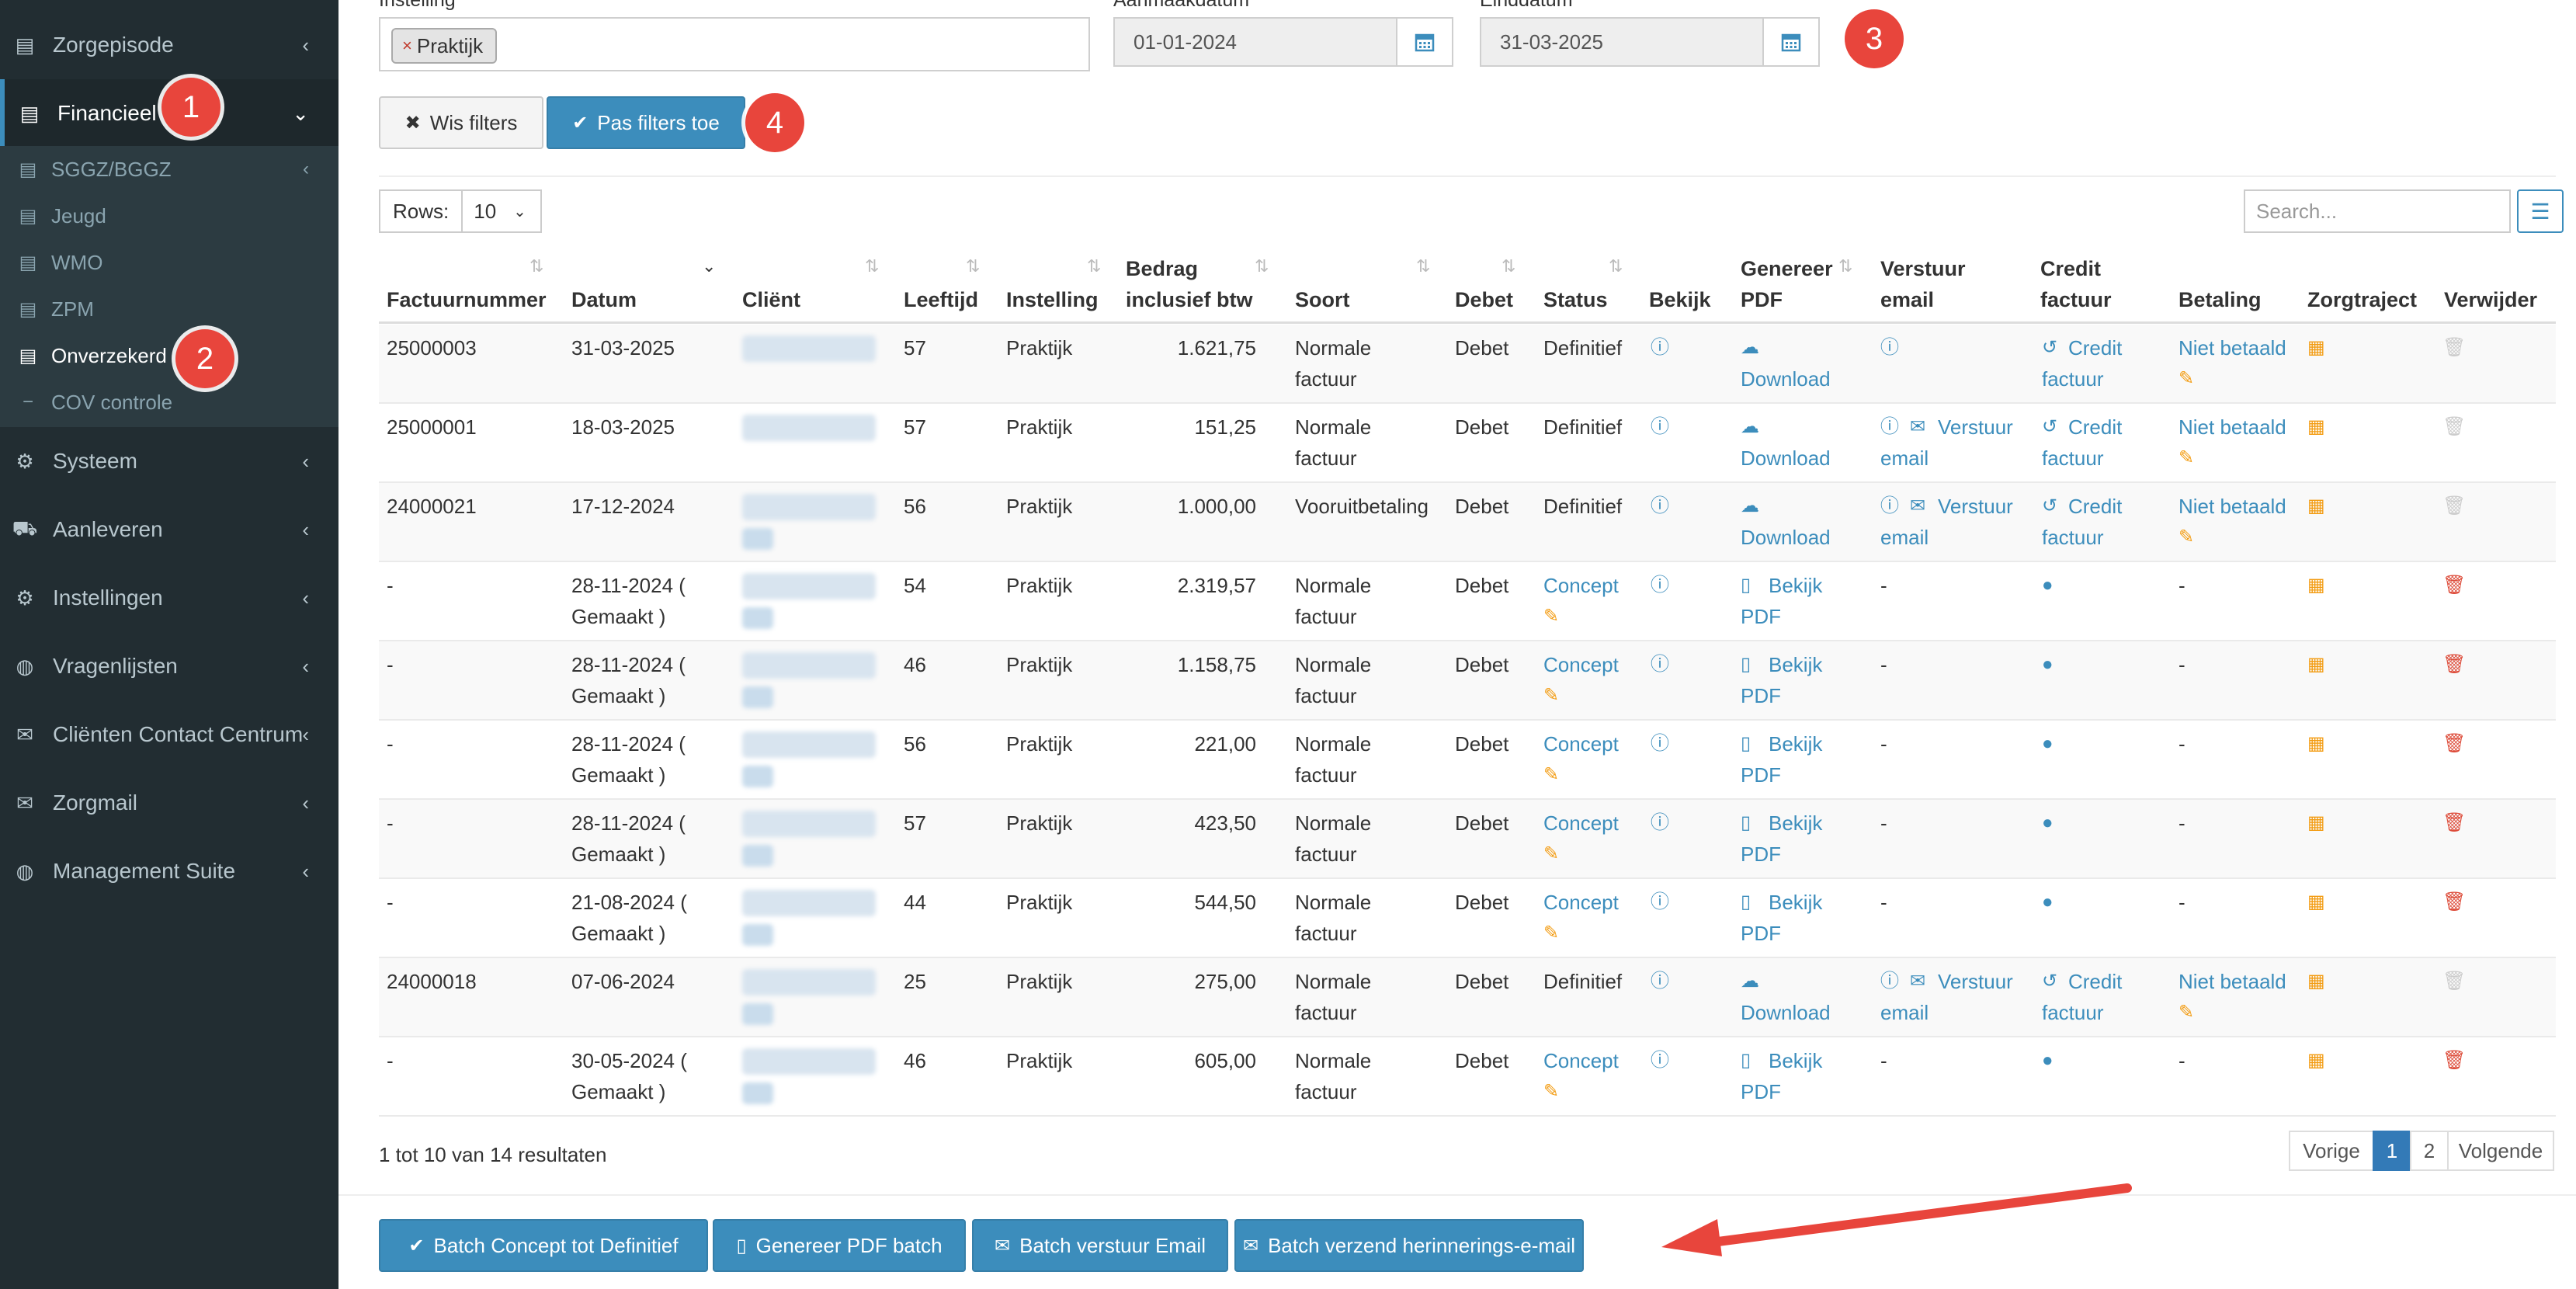 Image resolution: width=2576 pixels, height=1289 pixels. What do you see at coordinates (709, 266) in the screenshot?
I see `sort-desc-icon: ⌄` at bounding box center [709, 266].